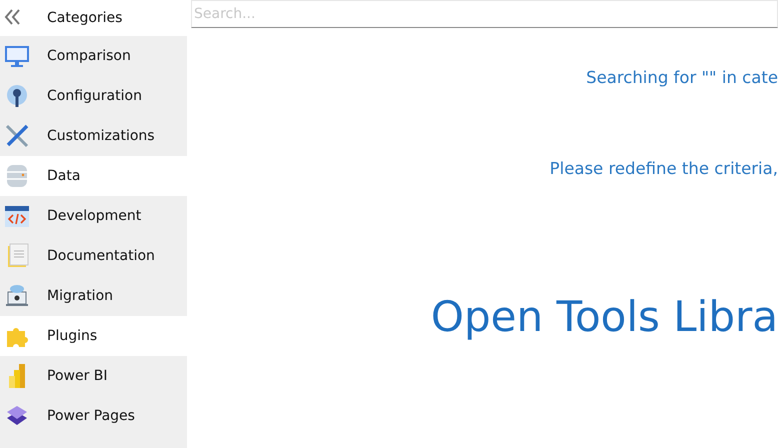 The width and height of the screenshot is (778, 448). What do you see at coordinates (13, 16) in the screenshot?
I see `double-chevron-icon` at bounding box center [13, 16].